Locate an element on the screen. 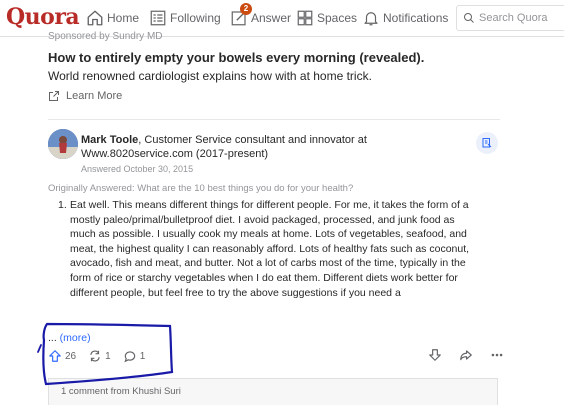 The width and height of the screenshot is (564, 405). nav-spaces: Spaces is located at coordinates (326, 18).